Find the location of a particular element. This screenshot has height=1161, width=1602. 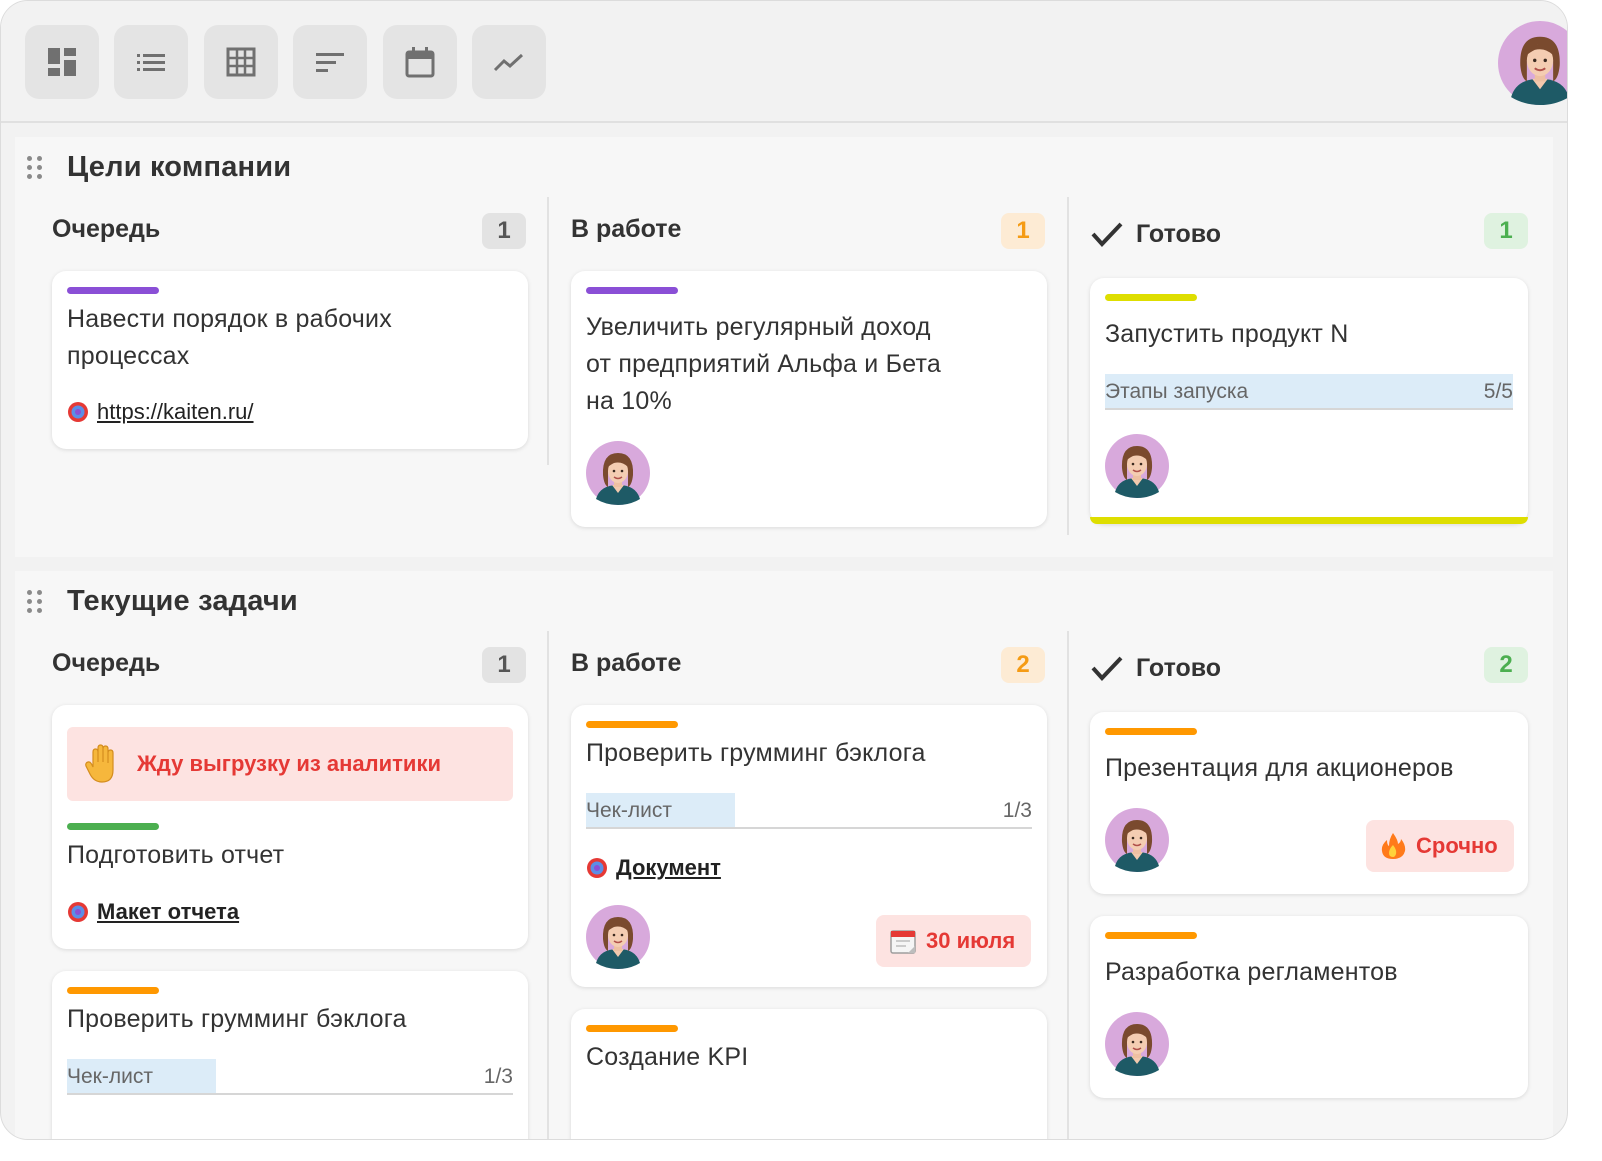

card: Проверить грумминг бэклога Чек-лист 1/3 is located at coordinates (290, 1055).